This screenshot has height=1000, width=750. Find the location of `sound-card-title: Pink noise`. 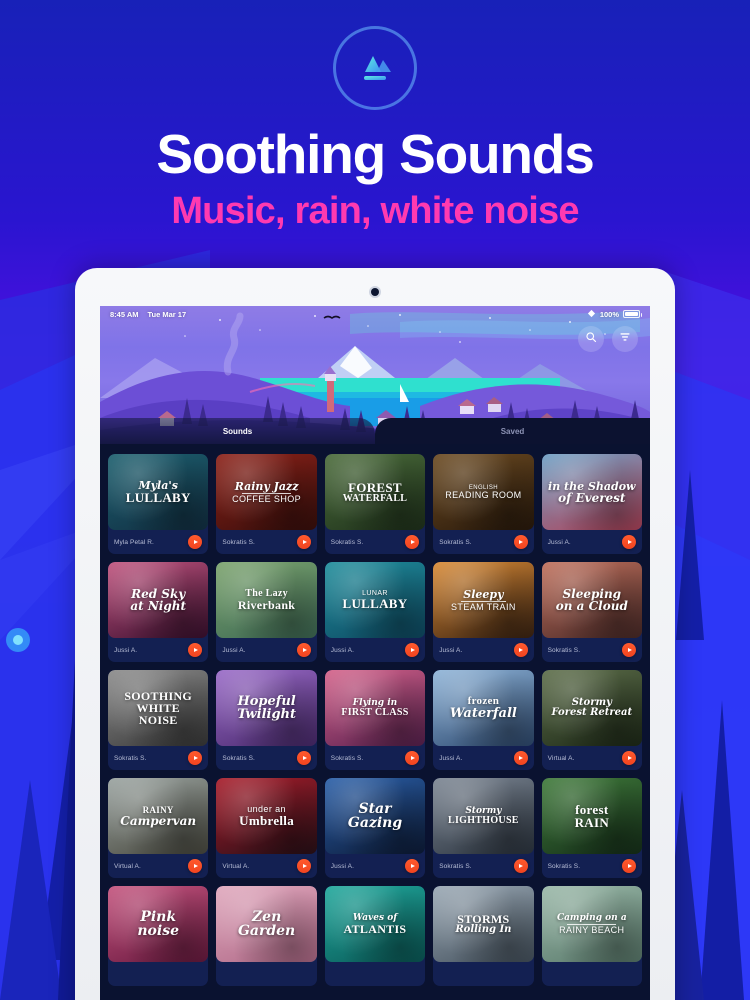

sound-card-title: Pink noise is located at coordinates (158, 924).